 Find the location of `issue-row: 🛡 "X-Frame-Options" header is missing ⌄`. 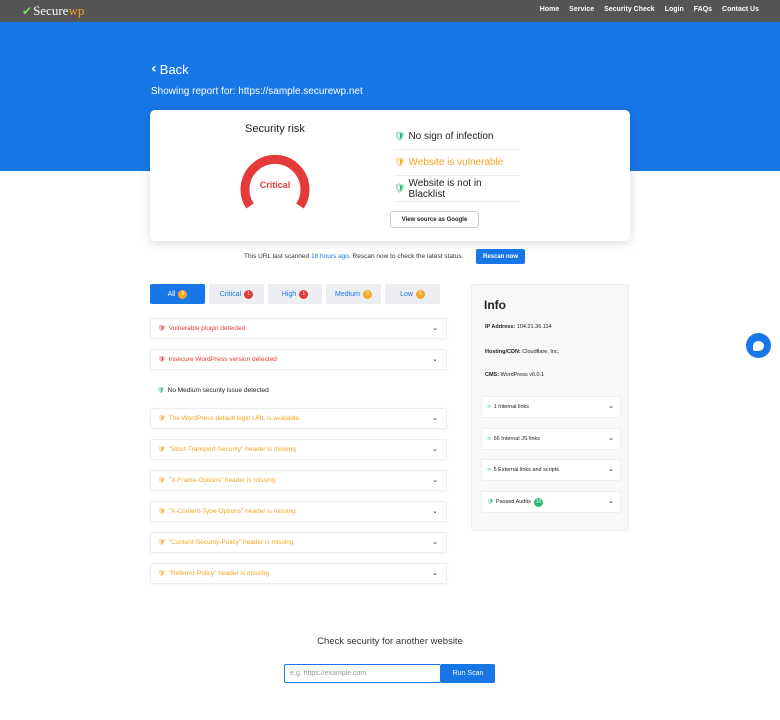

issue-row: 🛡 "X-Frame-Options" header is missing ⌄ is located at coordinates (298, 480).